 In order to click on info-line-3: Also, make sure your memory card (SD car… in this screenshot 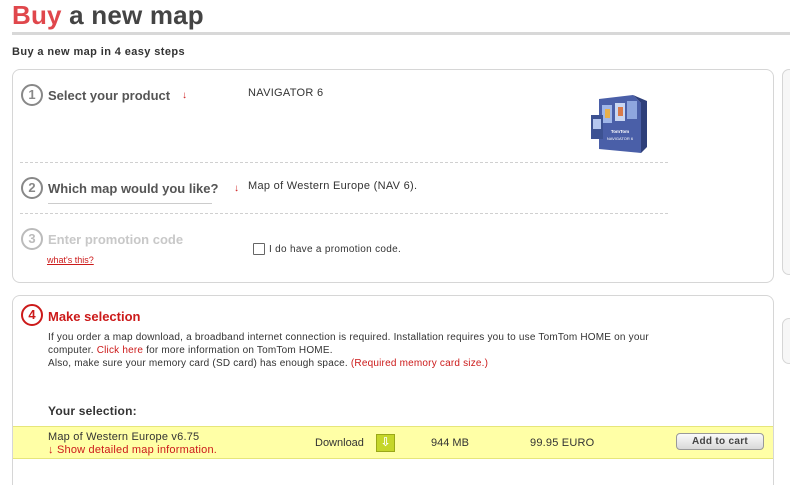, I will do `click(268, 363)`.